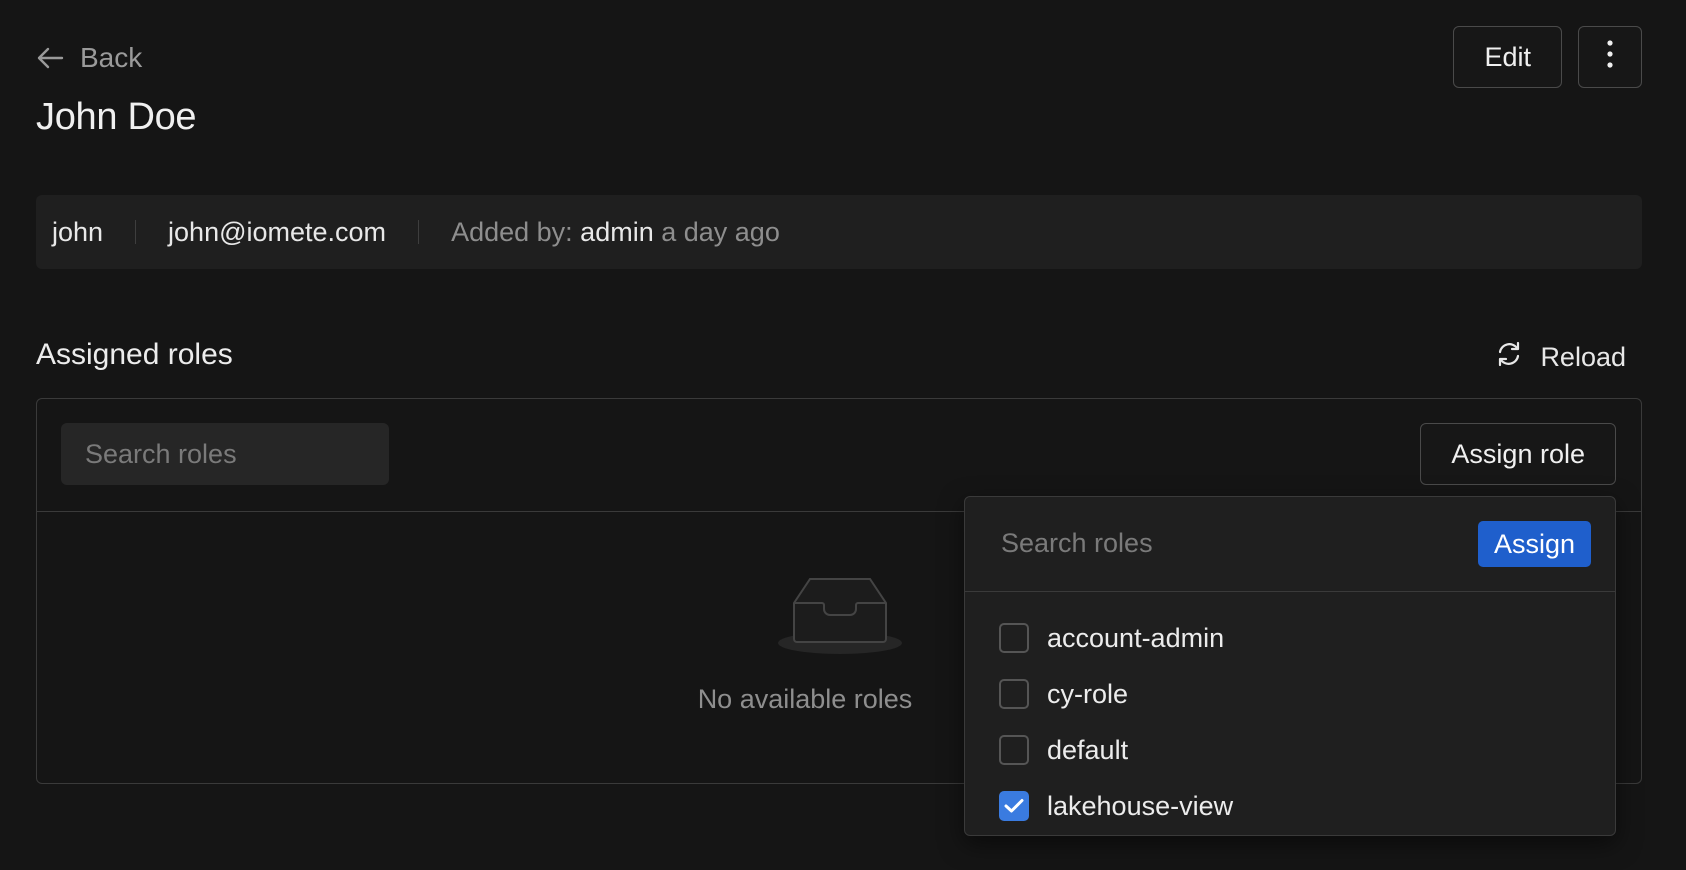 This screenshot has width=1686, height=870. What do you see at coordinates (134, 354) in the screenshot?
I see `assigned-roles-title: Assigned roles` at bounding box center [134, 354].